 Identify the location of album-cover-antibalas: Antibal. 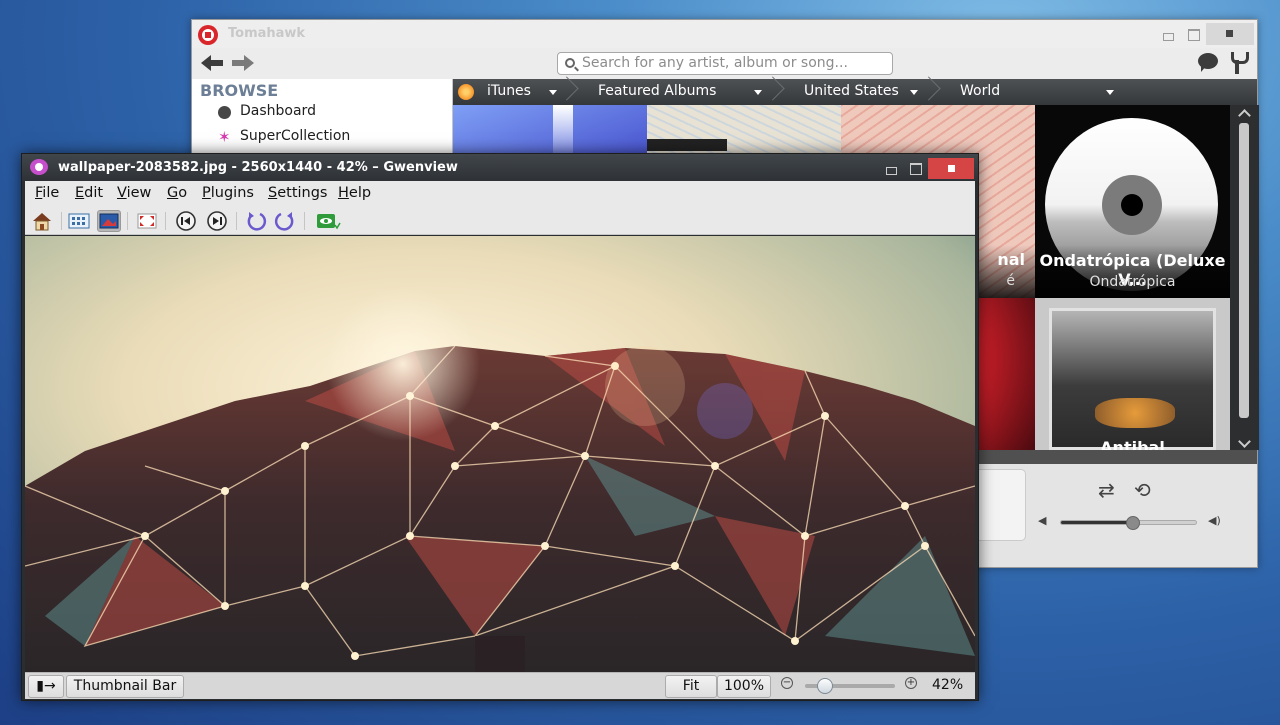
(1132, 374).